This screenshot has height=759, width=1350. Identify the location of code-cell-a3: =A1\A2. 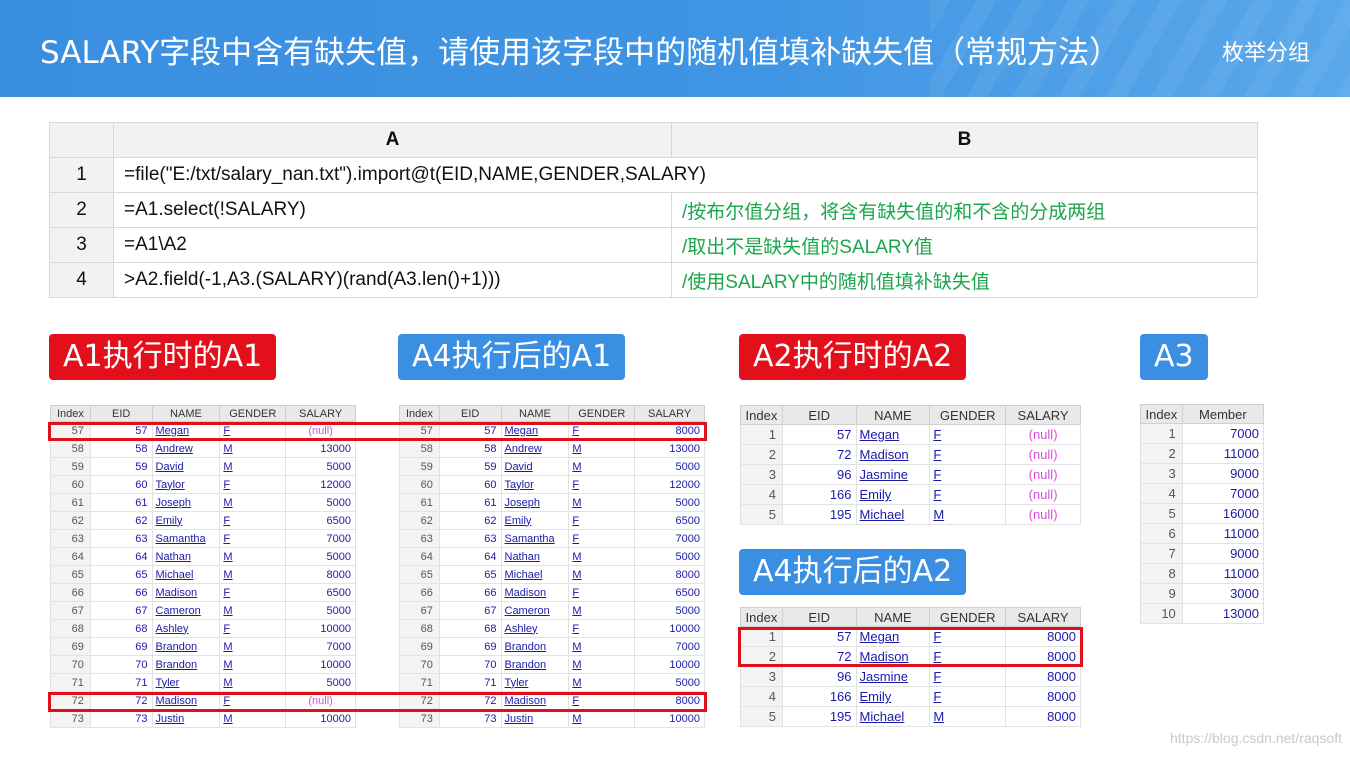
(392, 245).